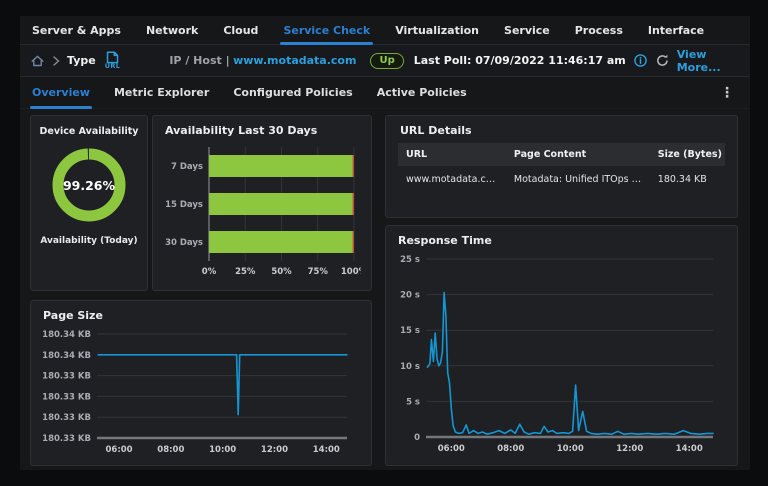 This screenshot has width=768, height=486. Describe the element at coordinates (113, 60) in the screenshot. I see `url-type-icon: URL` at that location.